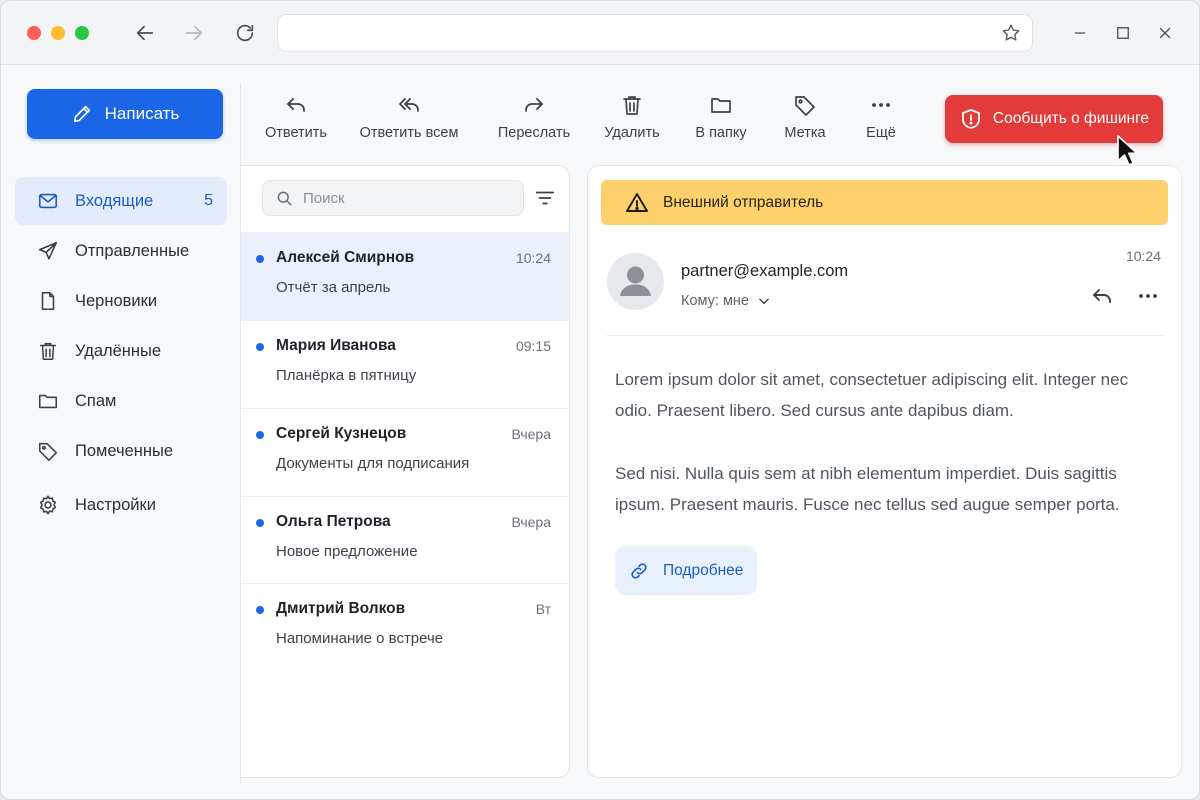 The image size is (1200, 800). I want to click on sidebar-item-sent: Отправленные, so click(121, 251).